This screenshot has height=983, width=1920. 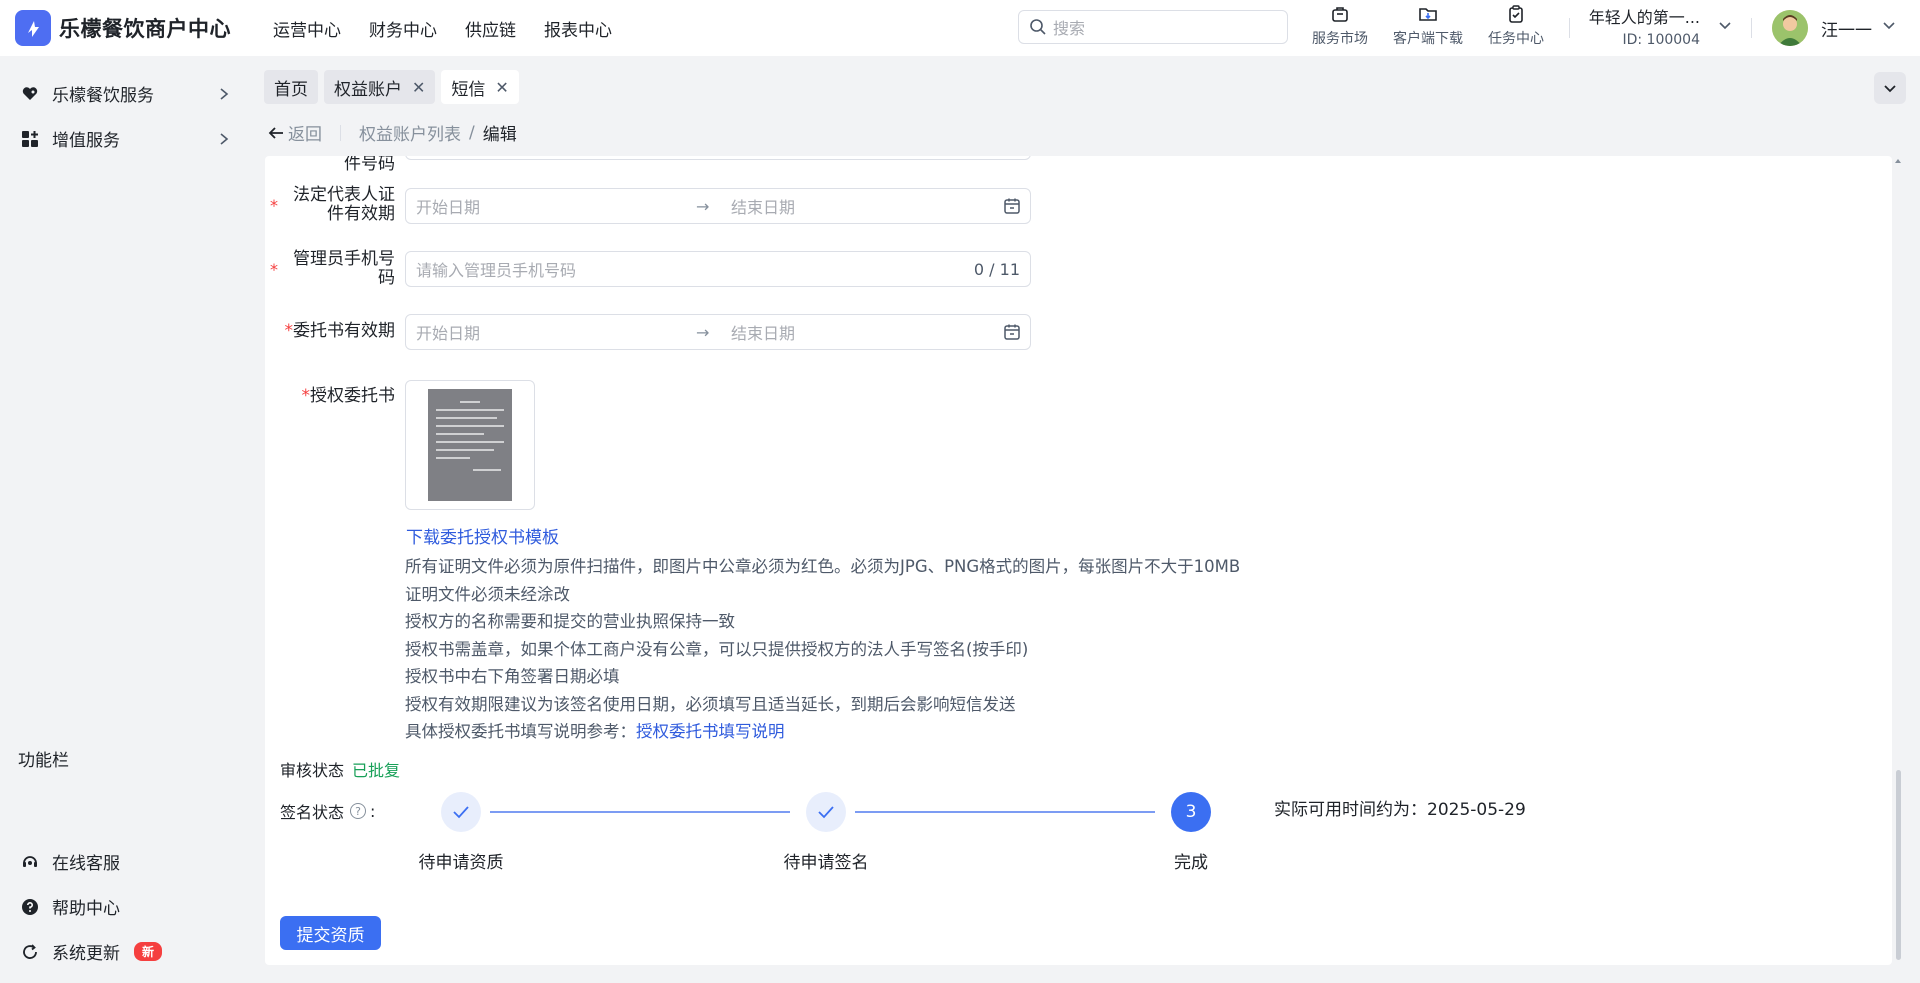 I want to click on audit-status: 审核状态 已批复, so click(x=340, y=769).